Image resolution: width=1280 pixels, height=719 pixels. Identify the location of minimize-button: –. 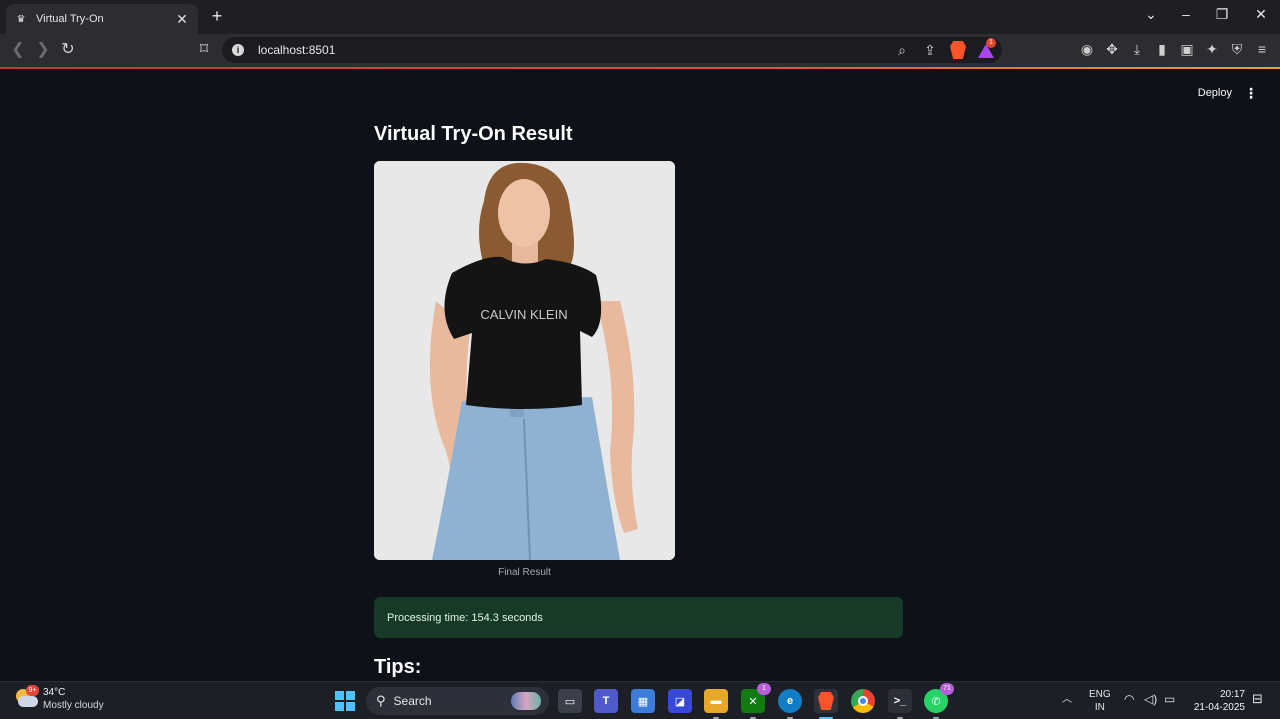
(1186, 14).